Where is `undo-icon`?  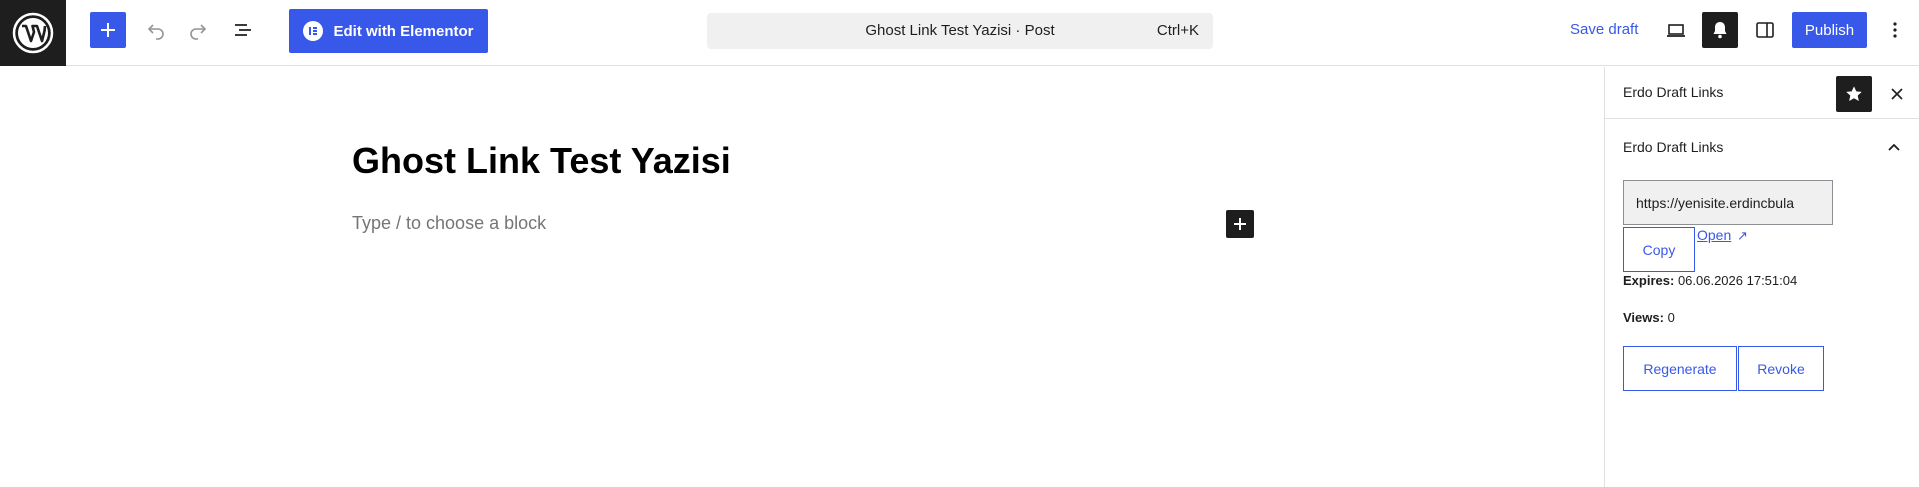 undo-icon is located at coordinates (155, 32).